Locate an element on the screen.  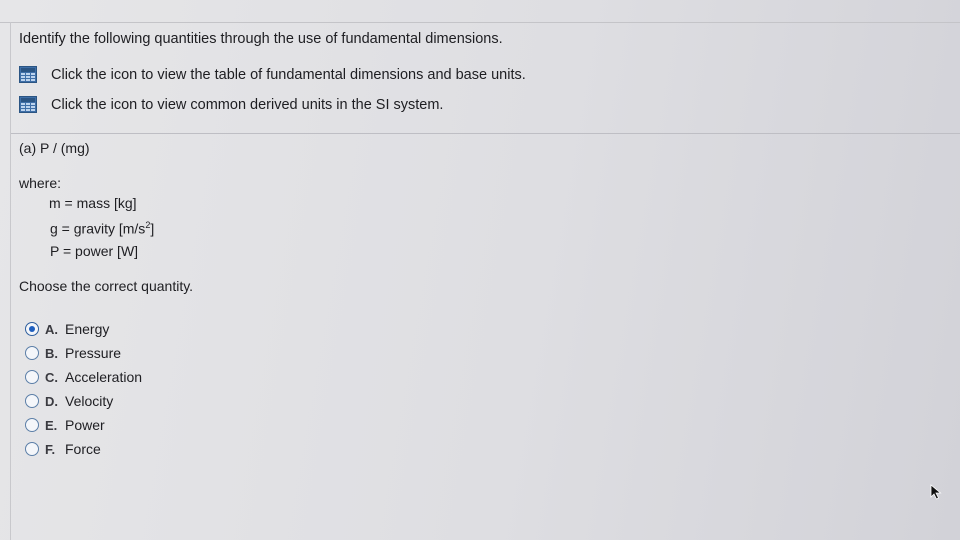
option-label: Pressure is located at coordinates (93, 353).